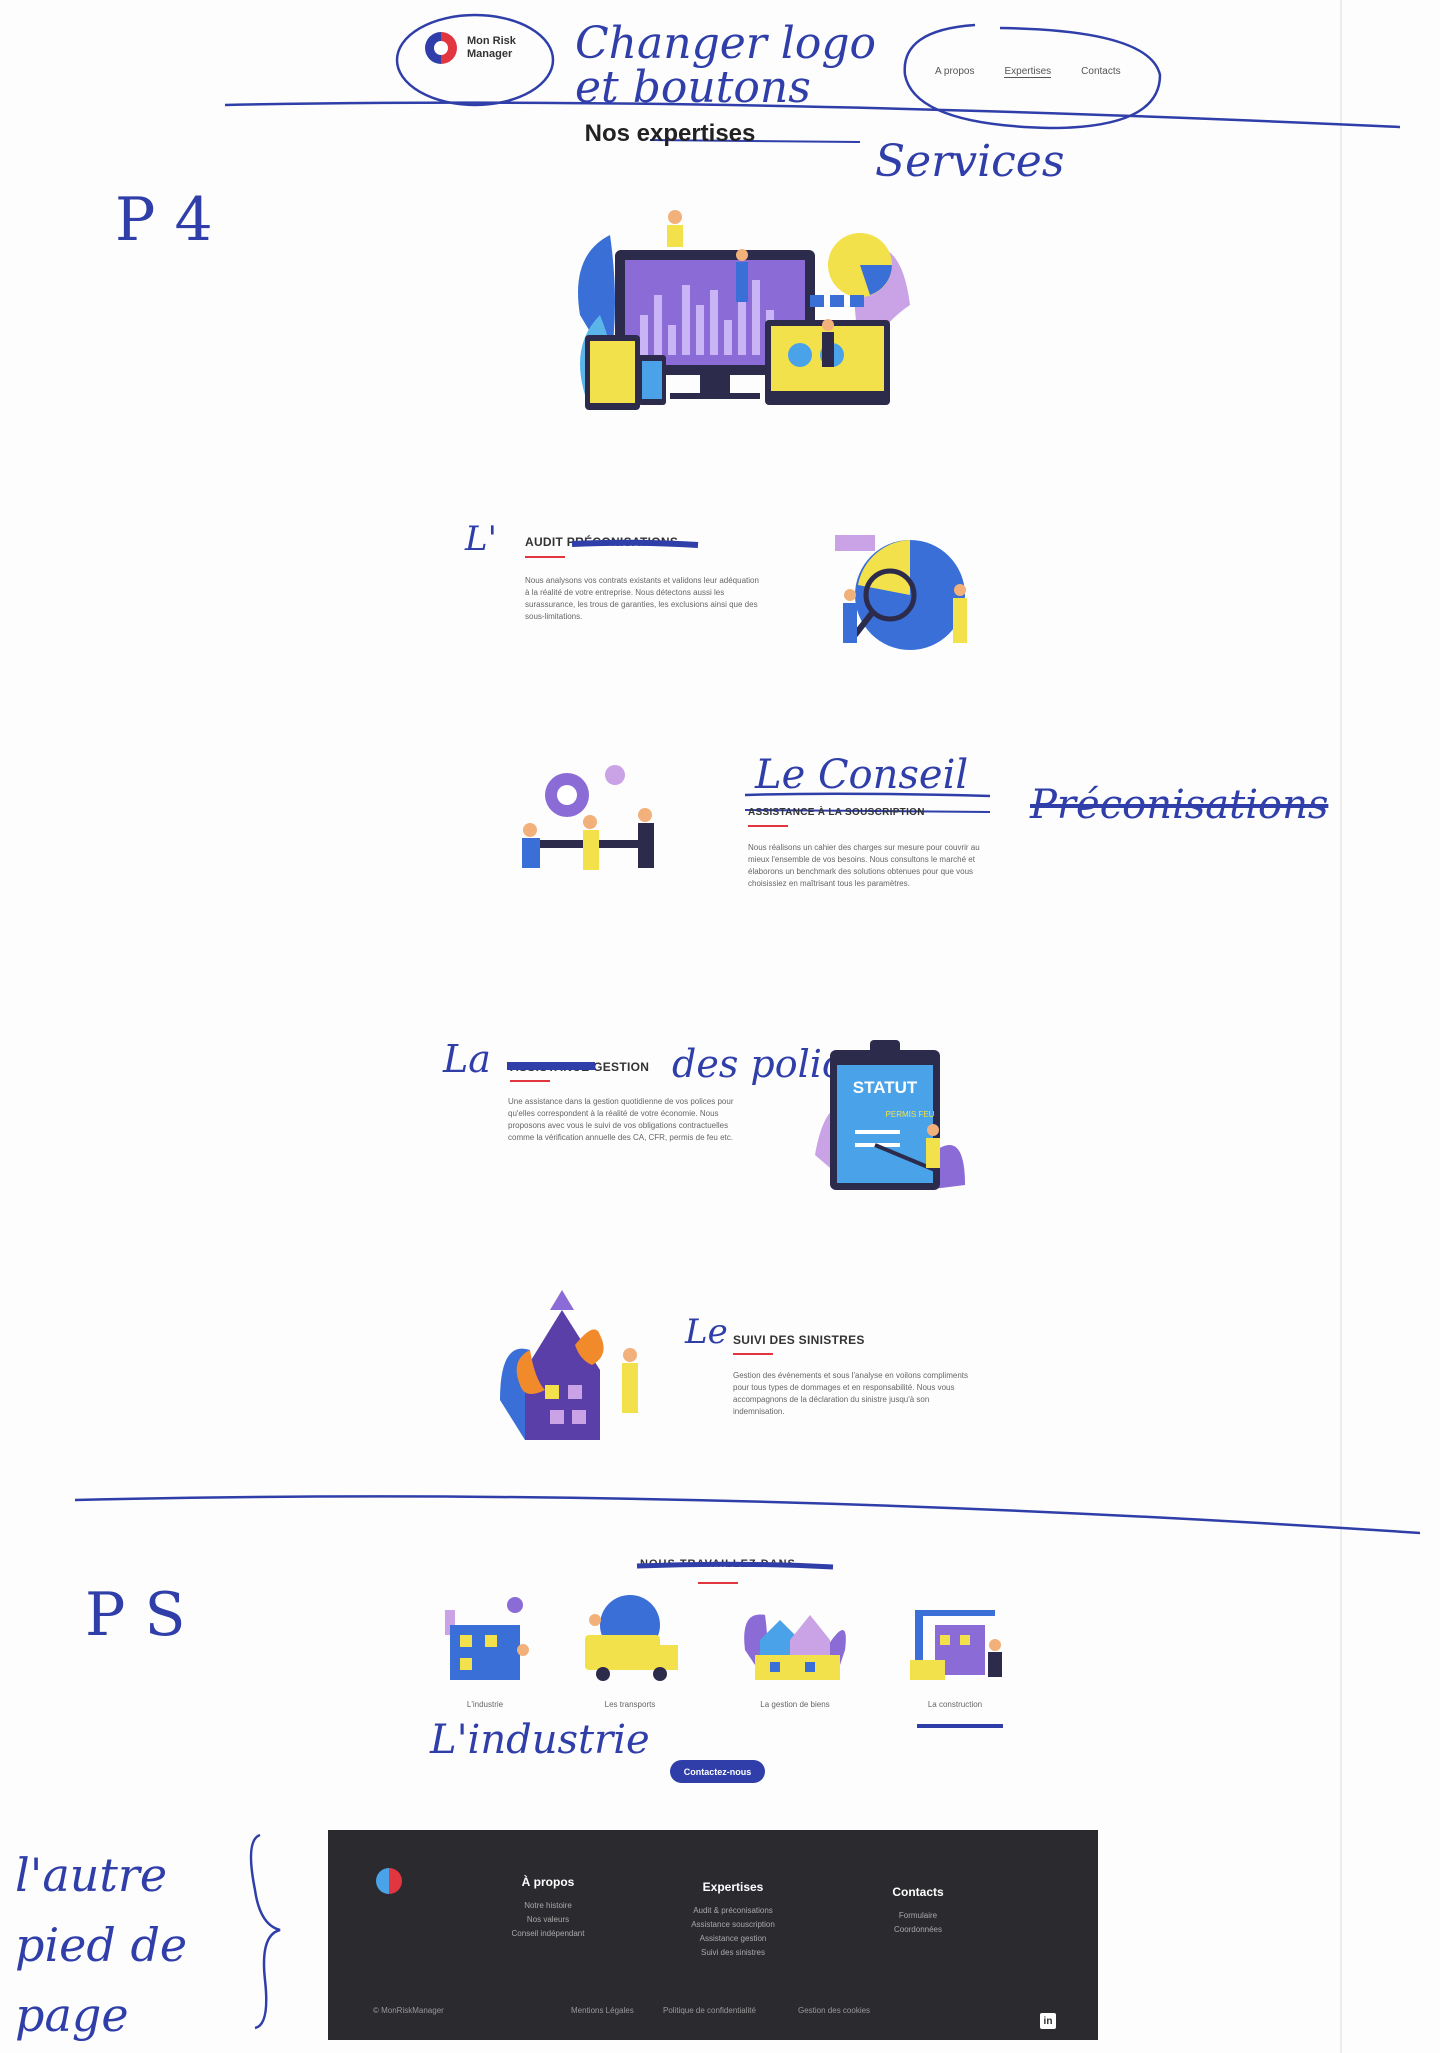  Describe the element at coordinates (918, 1930) in the screenshot. I see `footer-link: Coordonnées` at that location.